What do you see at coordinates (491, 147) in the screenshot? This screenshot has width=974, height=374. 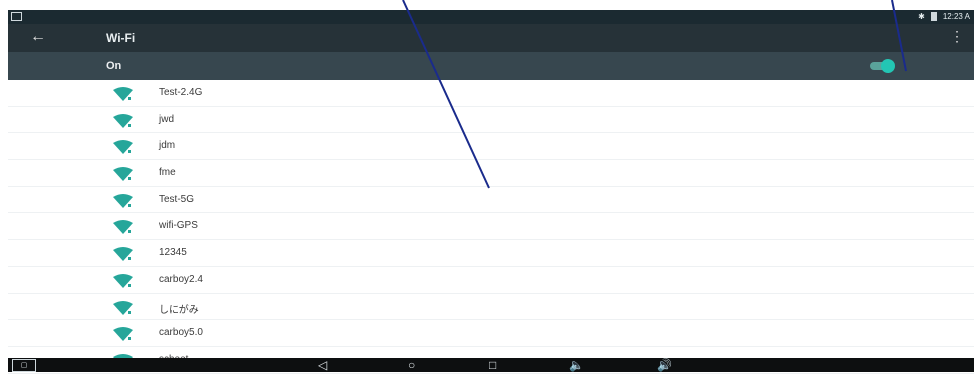 I see `network-row: jdm` at bounding box center [491, 147].